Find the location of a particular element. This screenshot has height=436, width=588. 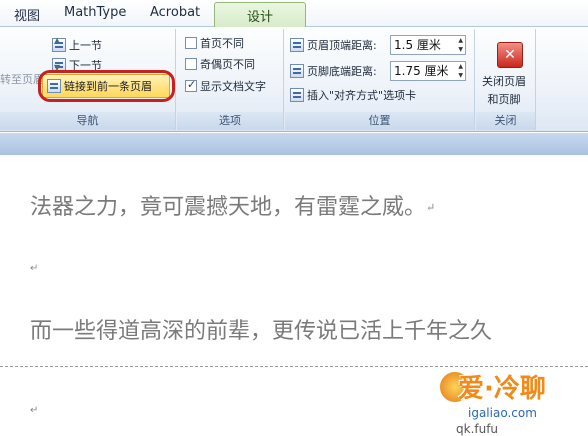

highlight-ring is located at coordinates (106, 86).